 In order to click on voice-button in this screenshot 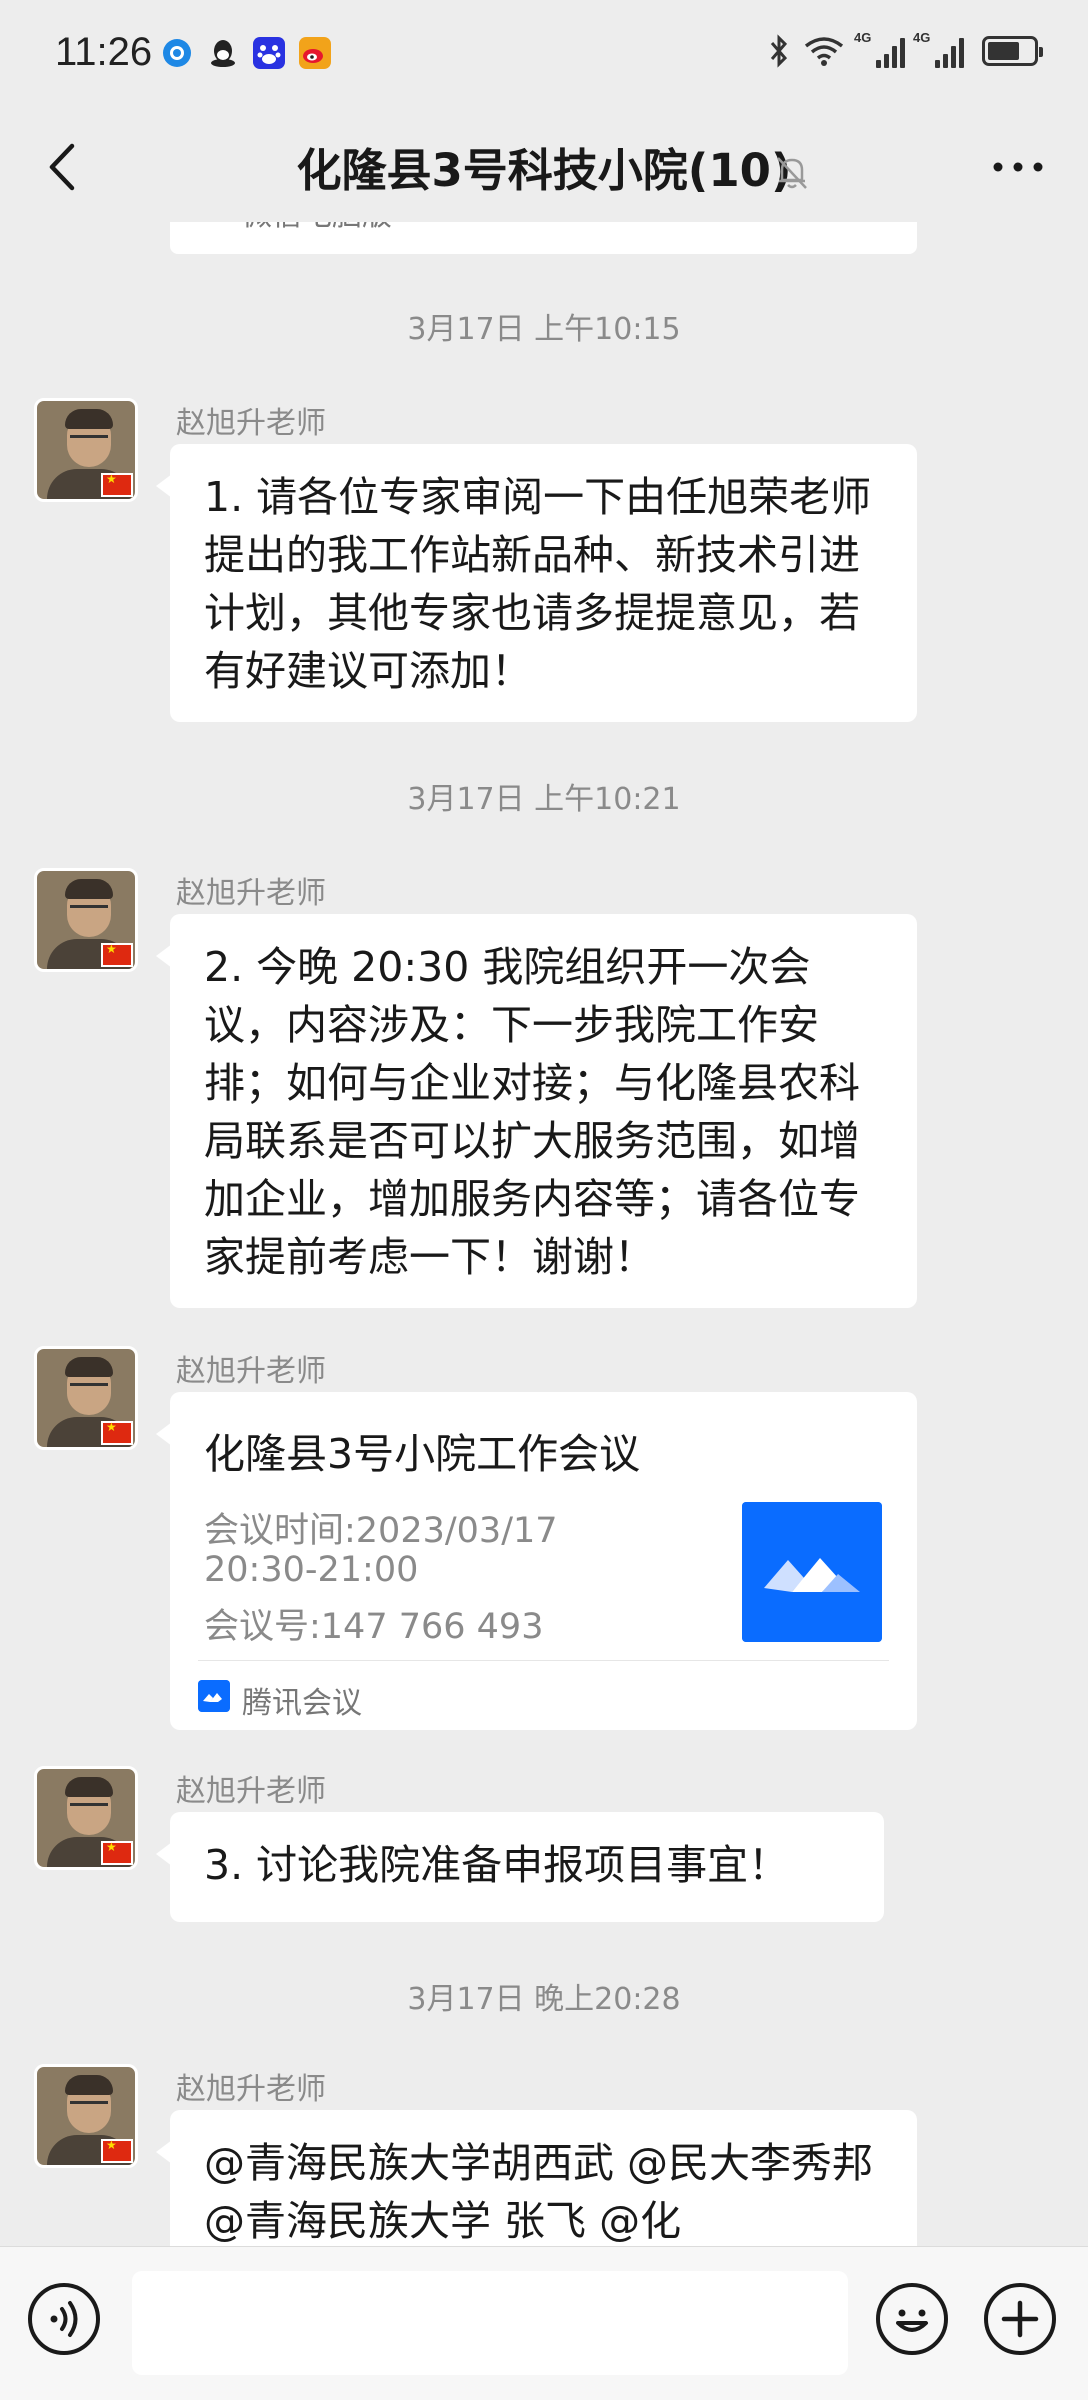, I will do `click(64, 2319)`.